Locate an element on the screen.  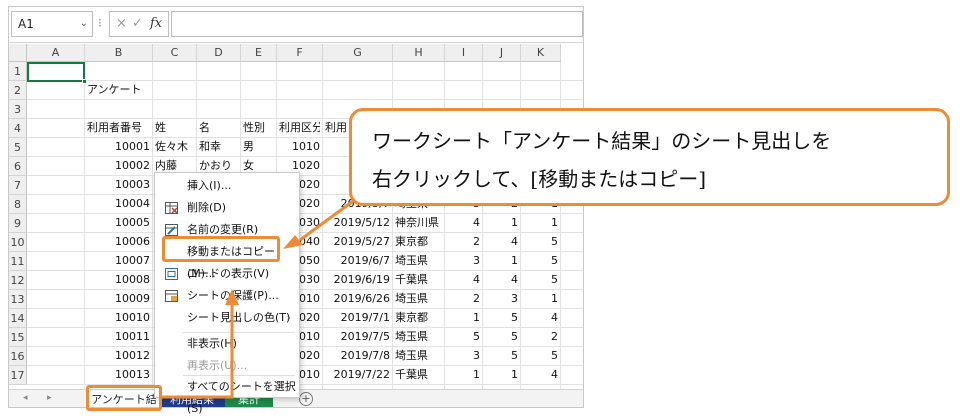
cell-k11: 5 is located at coordinates (540, 261).